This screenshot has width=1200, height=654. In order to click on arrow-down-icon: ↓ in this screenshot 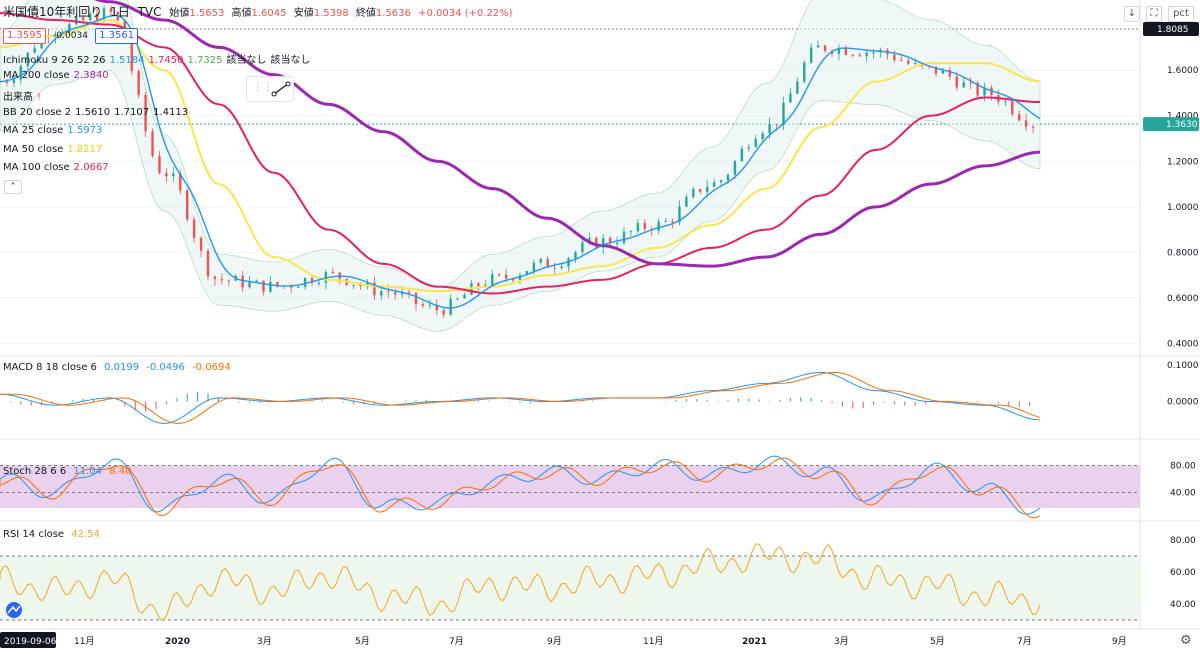, I will do `click(1132, 14)`.